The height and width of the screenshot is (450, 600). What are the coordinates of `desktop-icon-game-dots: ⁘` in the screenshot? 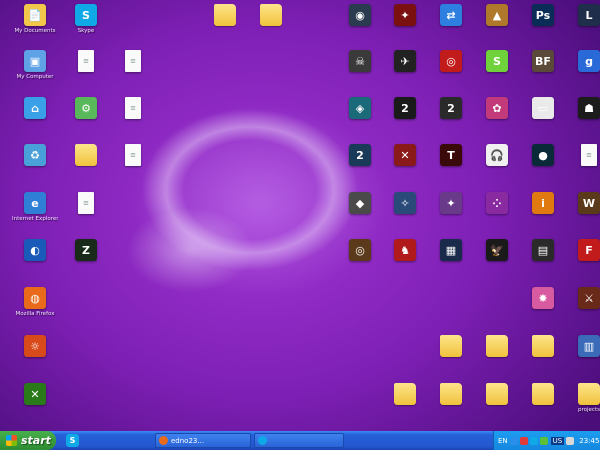 It's located at (497, 204).